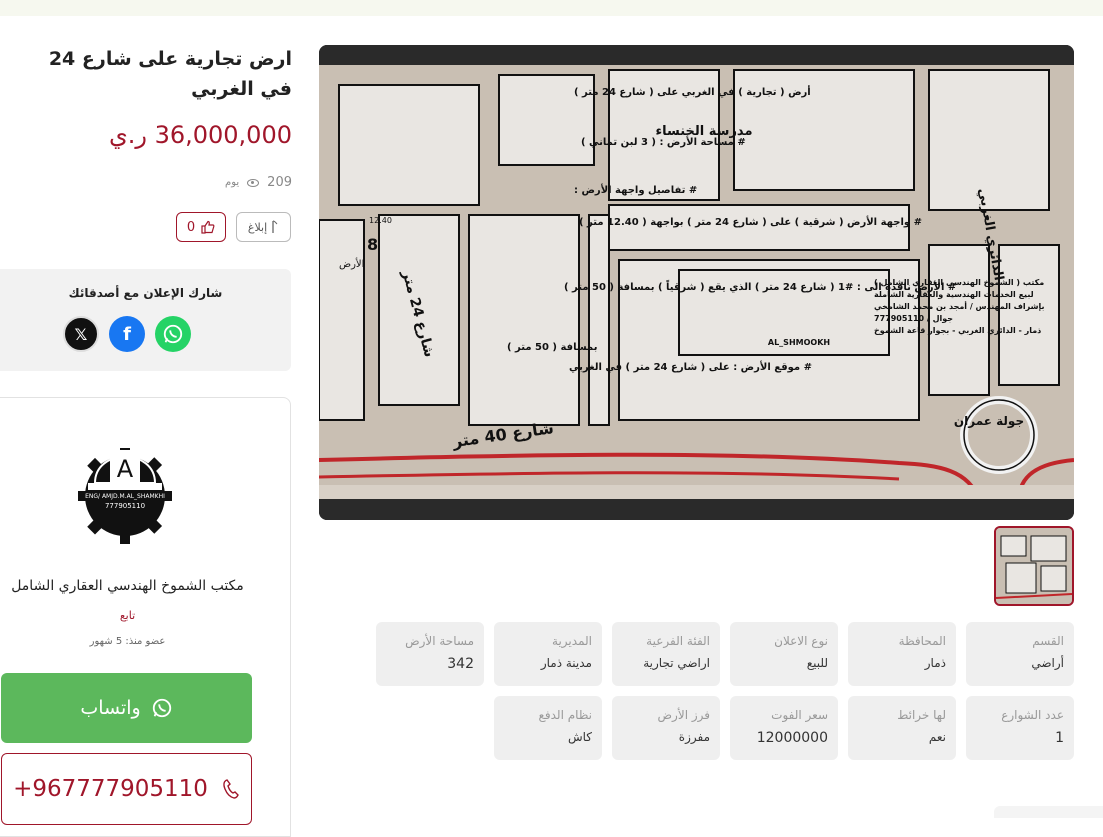  Describe the element at coordinates (127, 334) in the screenshot. I see `facebook-icon: f` at that location.